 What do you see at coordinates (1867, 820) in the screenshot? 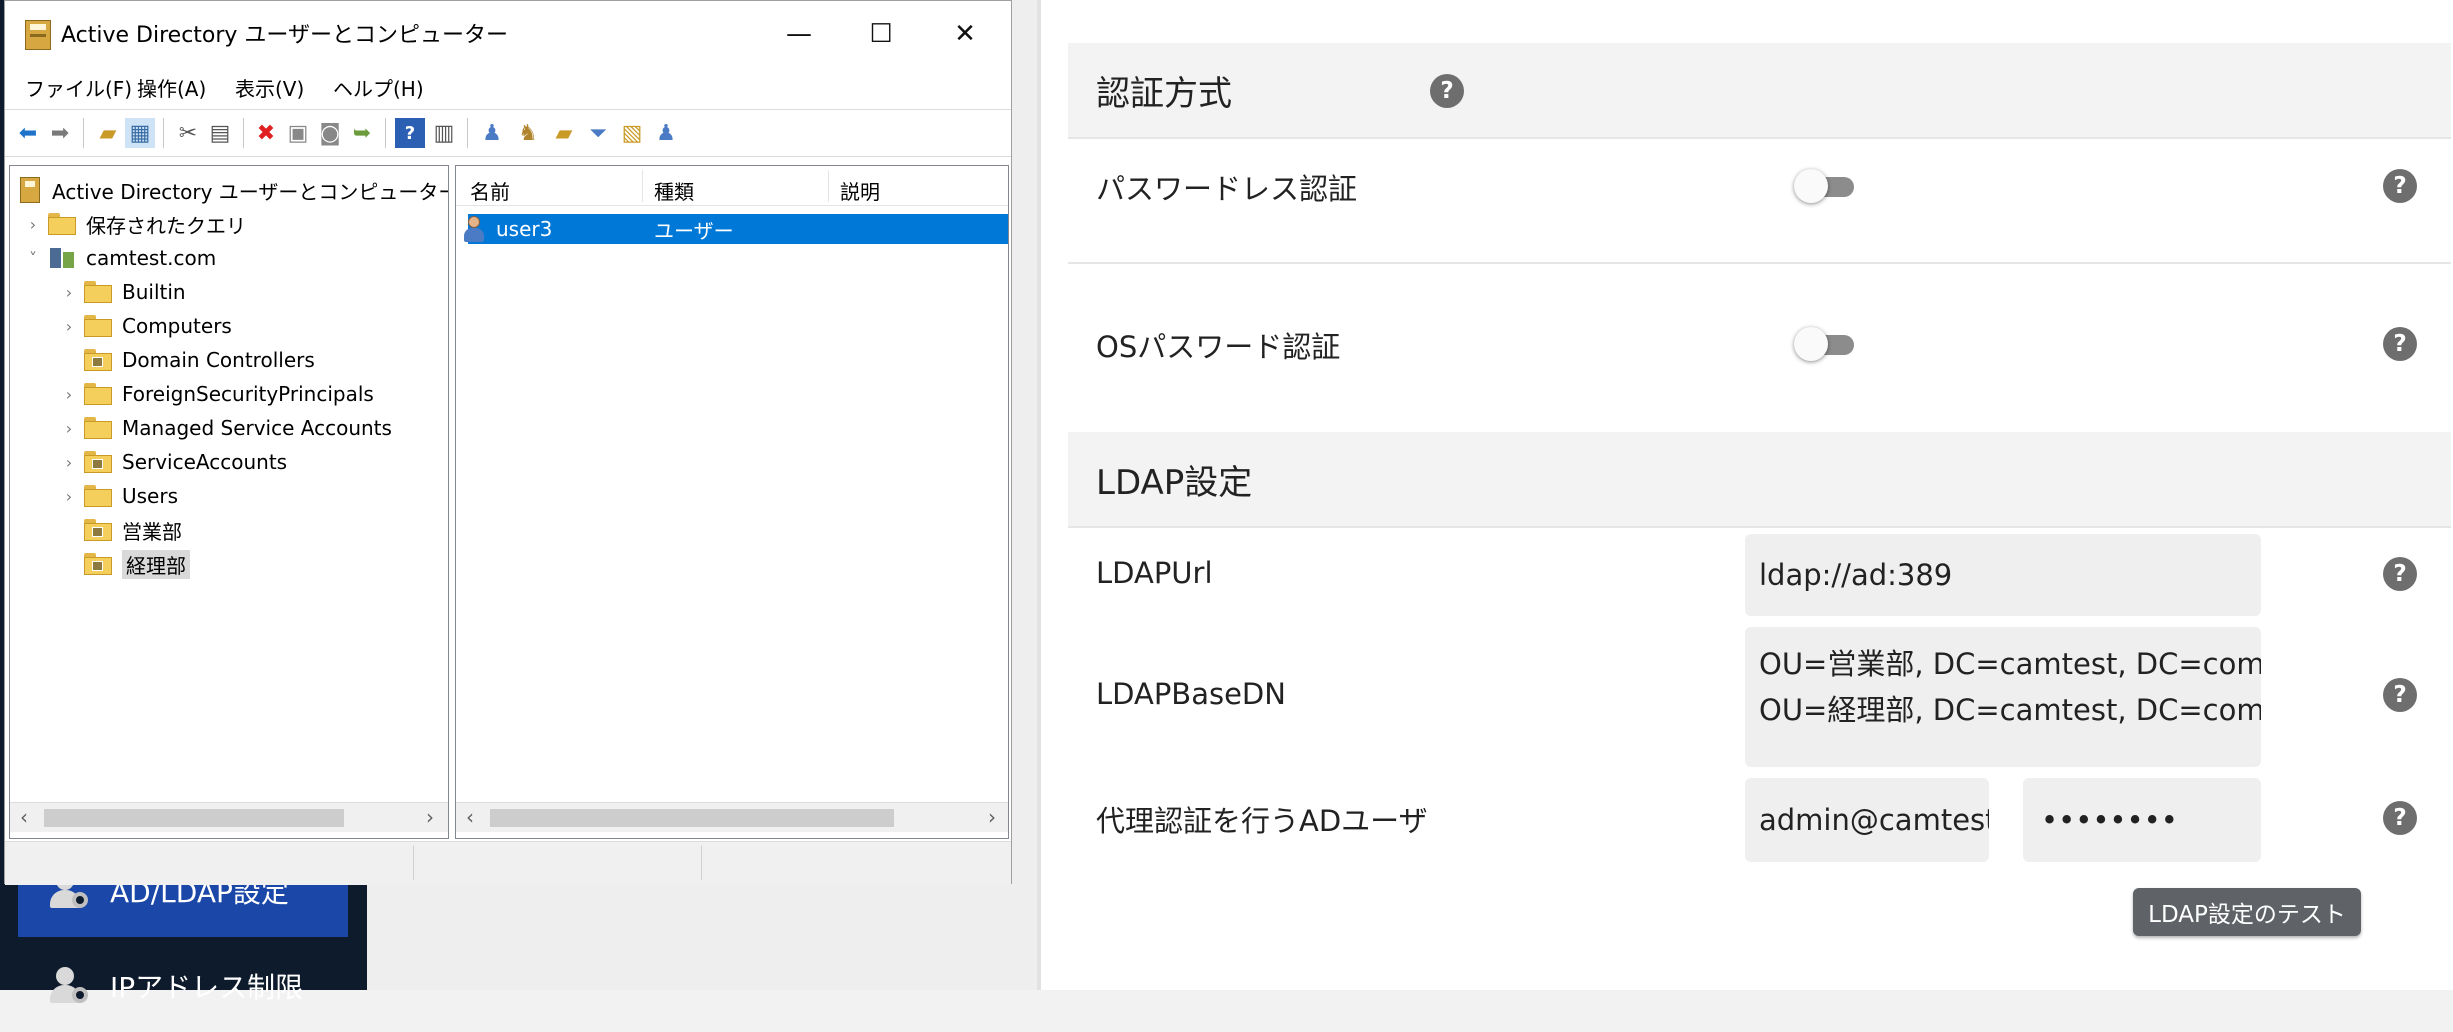
I see `proxy-user-input: admin@camtest` at bounding box center [1867, 820].